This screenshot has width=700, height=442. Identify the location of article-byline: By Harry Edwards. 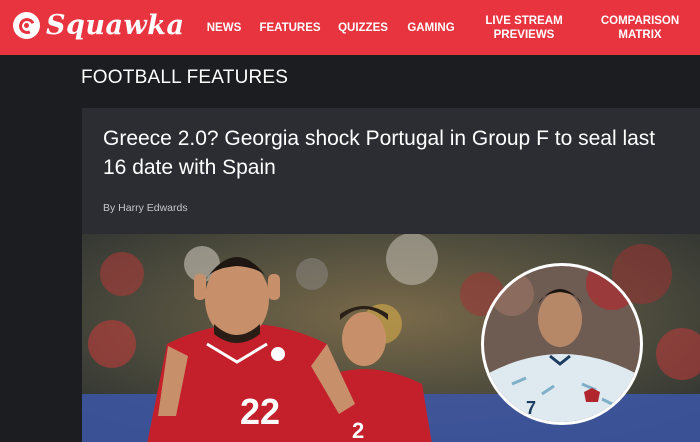
(145, 208).